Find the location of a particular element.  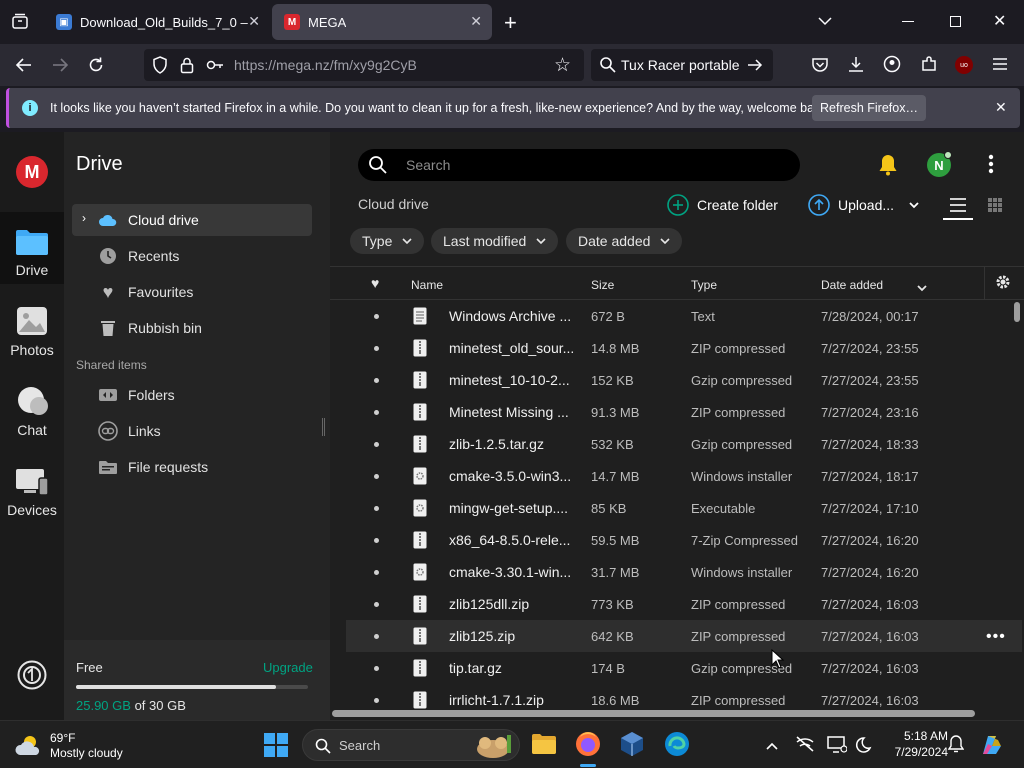

column-settings-gear-icon is located at coordinates (1003, 284).